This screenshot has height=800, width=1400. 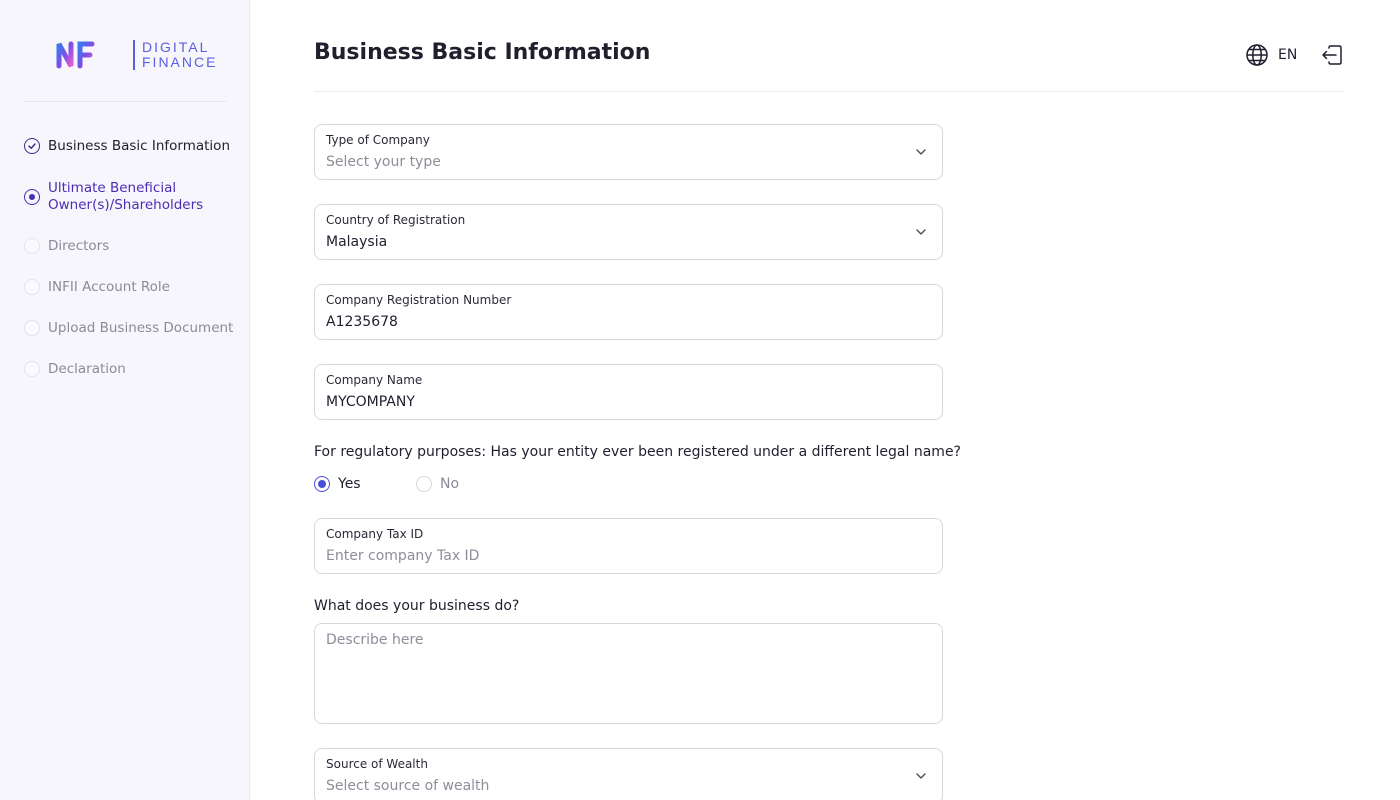 I want to click on business-description-textarea: Describe here, so click(x=628, y=673).